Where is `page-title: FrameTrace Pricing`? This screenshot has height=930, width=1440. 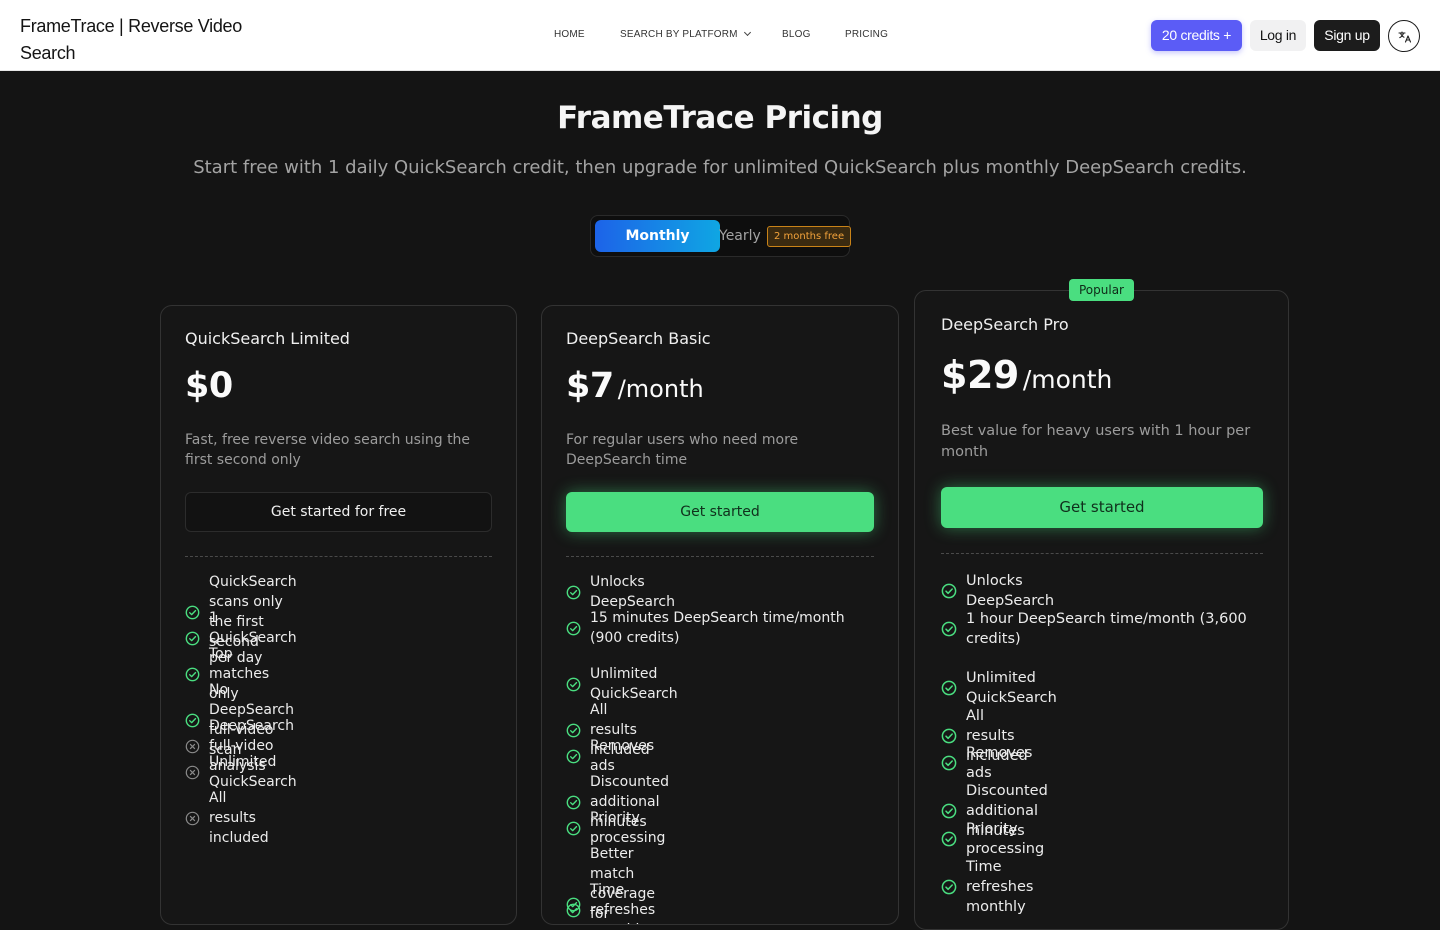
page-title: FrameTrace Pricing is located at coordinates (720, 118).